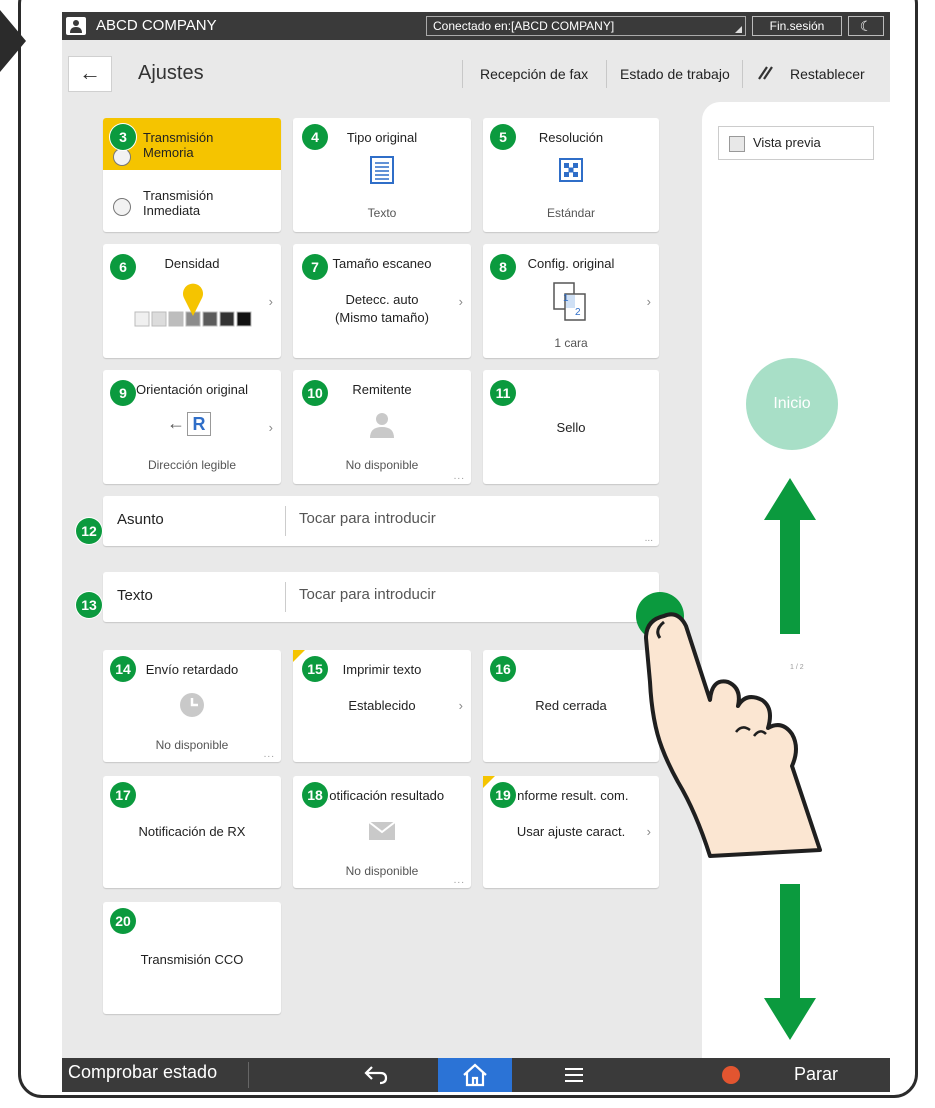 This screenshot has width=935, height=1108. I want to click on resolution-icon, so click(571, 170).